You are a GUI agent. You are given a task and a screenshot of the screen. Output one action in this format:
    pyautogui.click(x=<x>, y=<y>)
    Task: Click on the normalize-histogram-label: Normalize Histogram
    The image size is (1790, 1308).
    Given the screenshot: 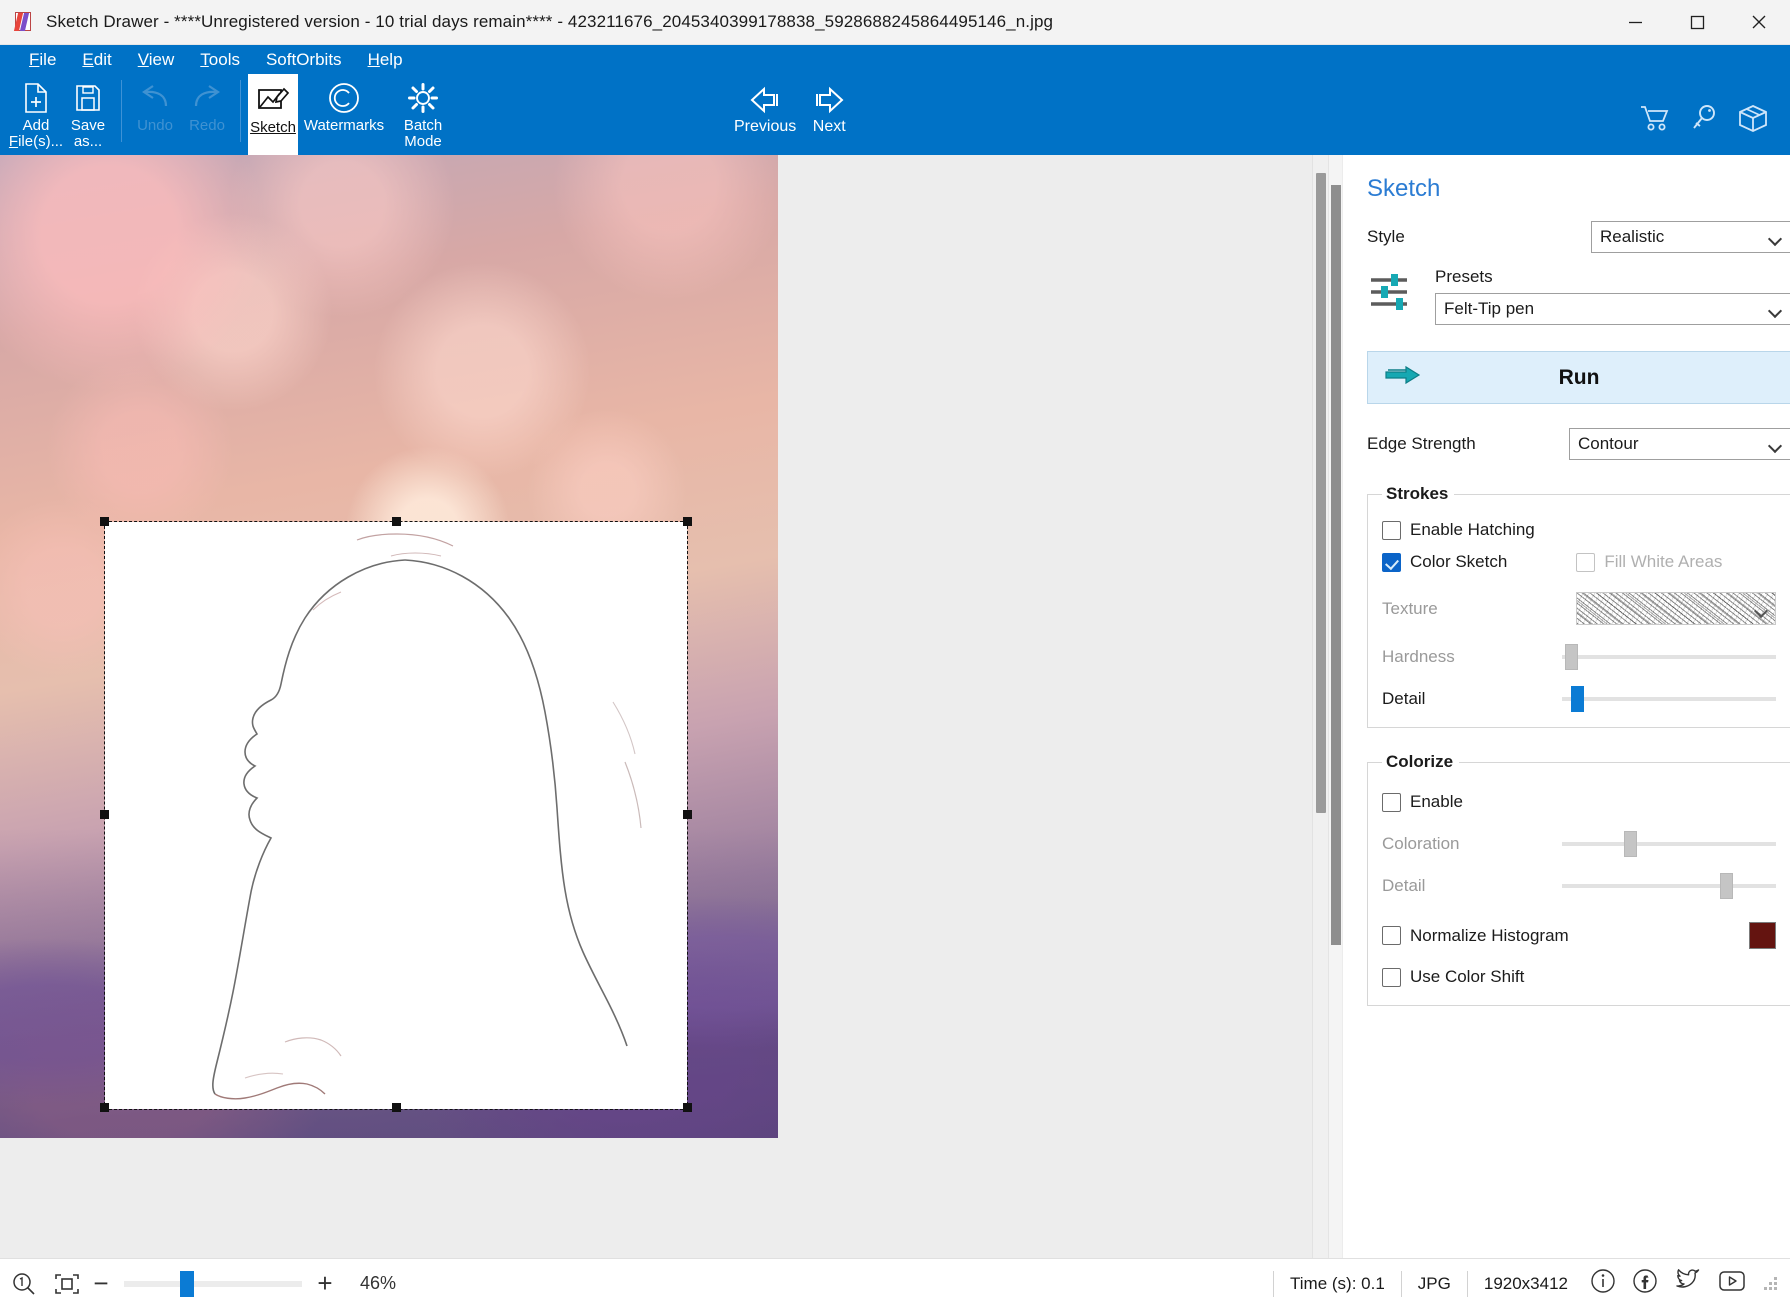 What is the action you would take?
    pyautogui.click(x=1489, y=935)
    